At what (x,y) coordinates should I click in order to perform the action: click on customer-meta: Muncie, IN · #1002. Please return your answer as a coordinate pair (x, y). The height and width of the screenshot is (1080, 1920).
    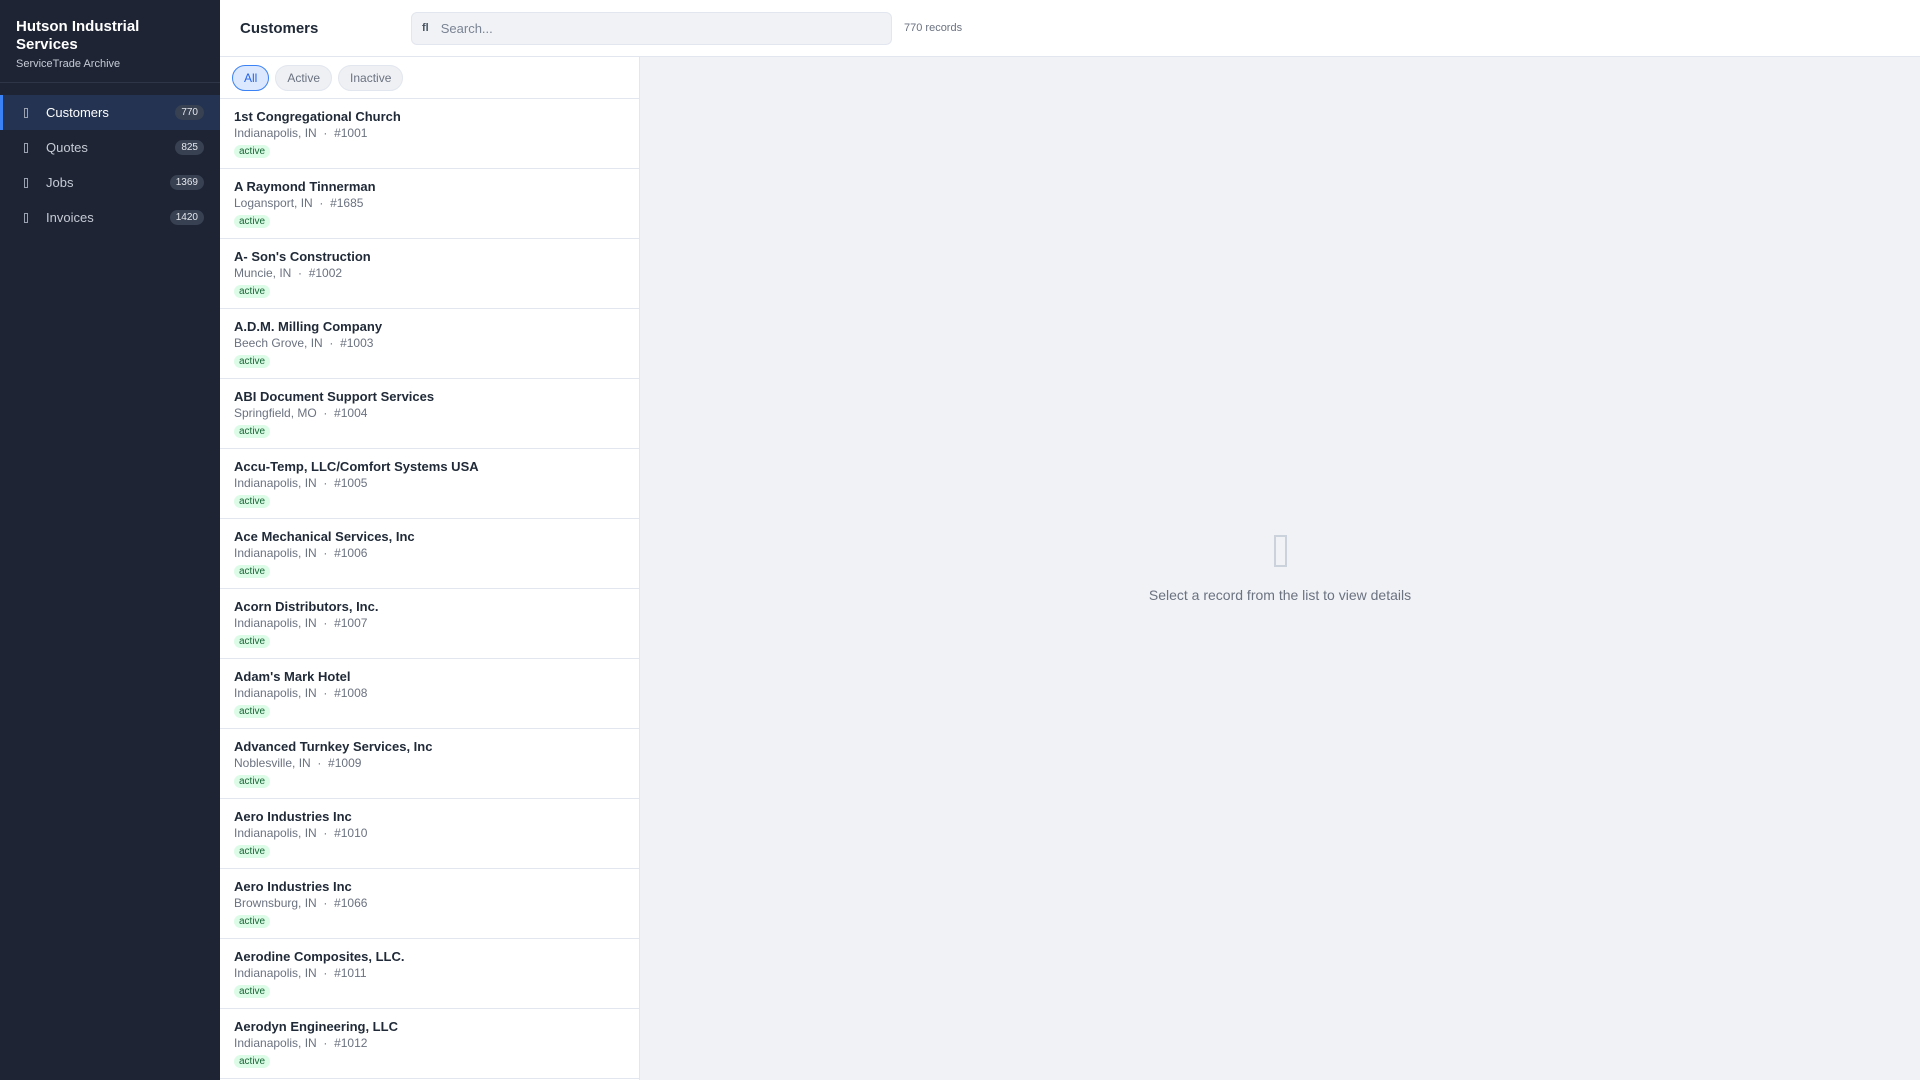
    Looking at the image, I should click on (288, 273).